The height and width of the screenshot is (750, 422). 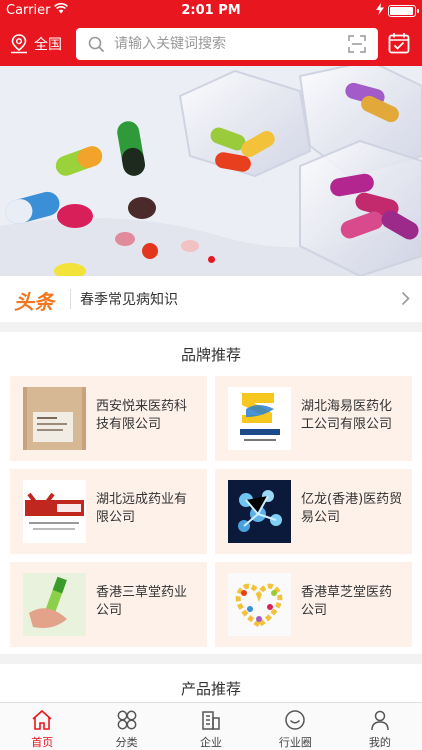 I want to click on location-pin-icon, so click(x=19, y=44).